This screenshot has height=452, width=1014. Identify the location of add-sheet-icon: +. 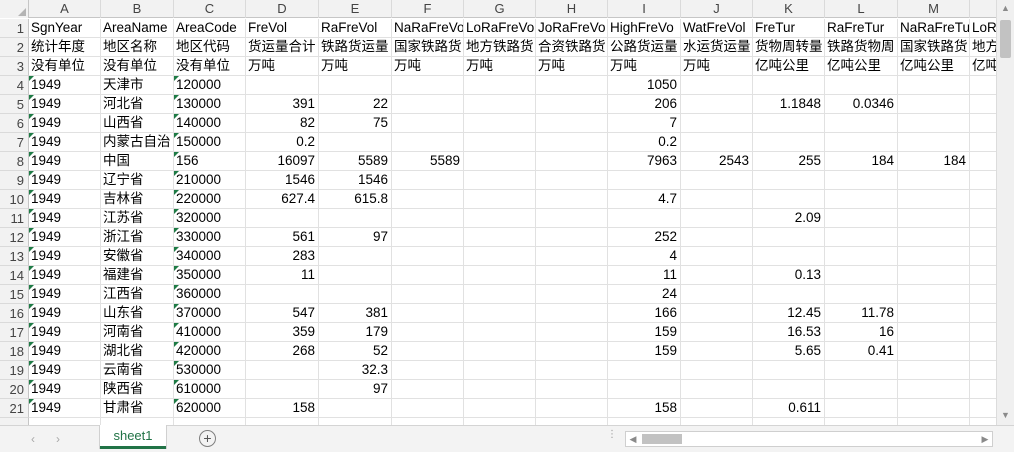
(207, 438).